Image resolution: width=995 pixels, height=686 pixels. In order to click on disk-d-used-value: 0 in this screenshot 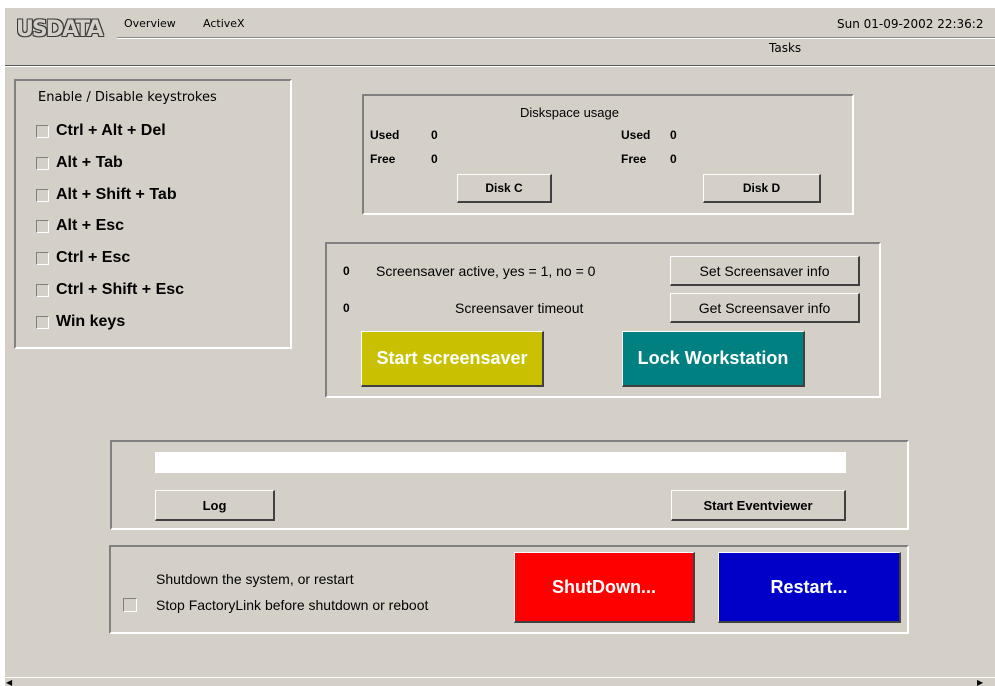, I will do `click(673, 135)`.